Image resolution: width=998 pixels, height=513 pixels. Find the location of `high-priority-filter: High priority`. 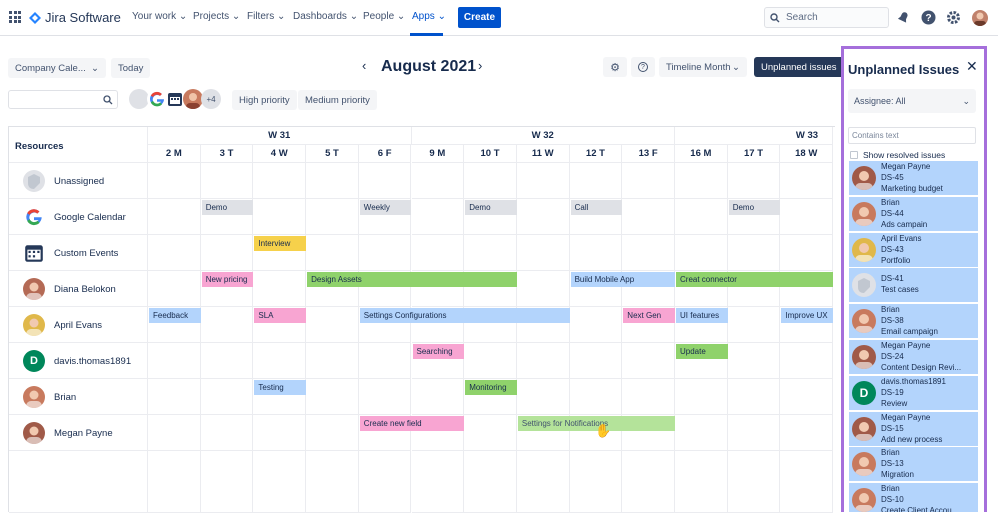

high-priority-filter: High priority is located at coordinates (264, 100).